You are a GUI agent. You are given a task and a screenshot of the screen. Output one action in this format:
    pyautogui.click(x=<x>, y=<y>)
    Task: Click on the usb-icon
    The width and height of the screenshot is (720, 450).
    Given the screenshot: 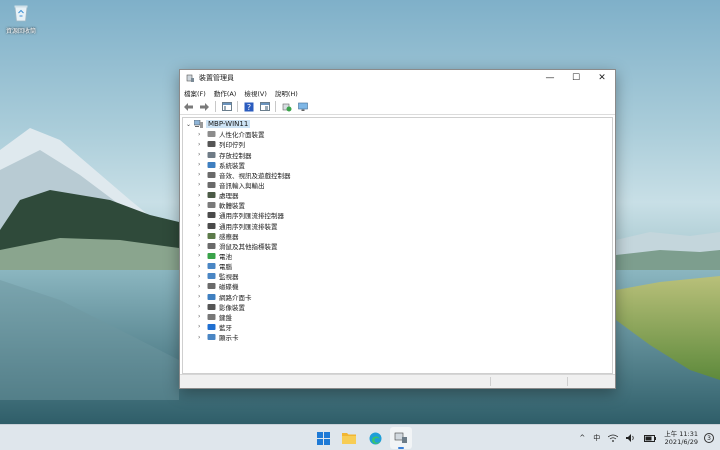 What is the action you would take?
    pyautogui.click(x=211, y=215)
    